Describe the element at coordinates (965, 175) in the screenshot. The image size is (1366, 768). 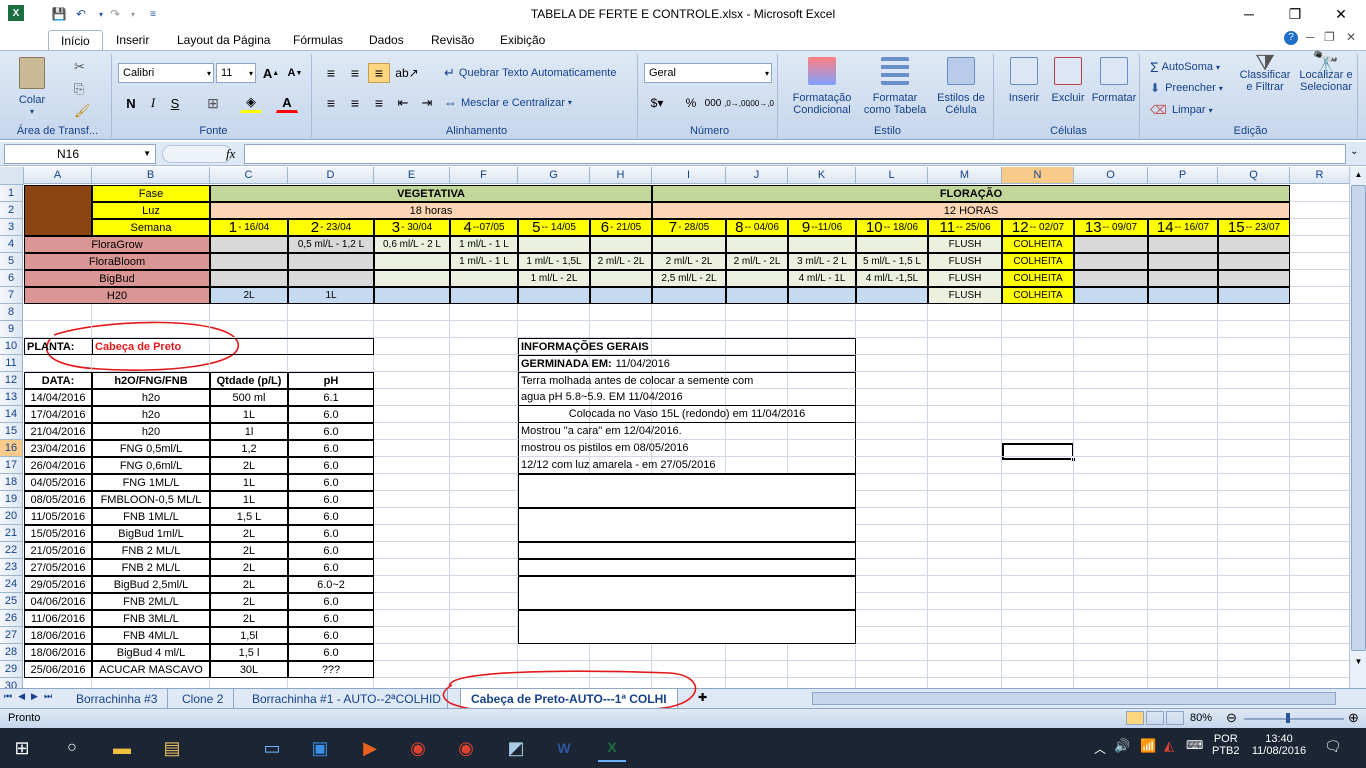
I see `column-header-m: M` at that location.